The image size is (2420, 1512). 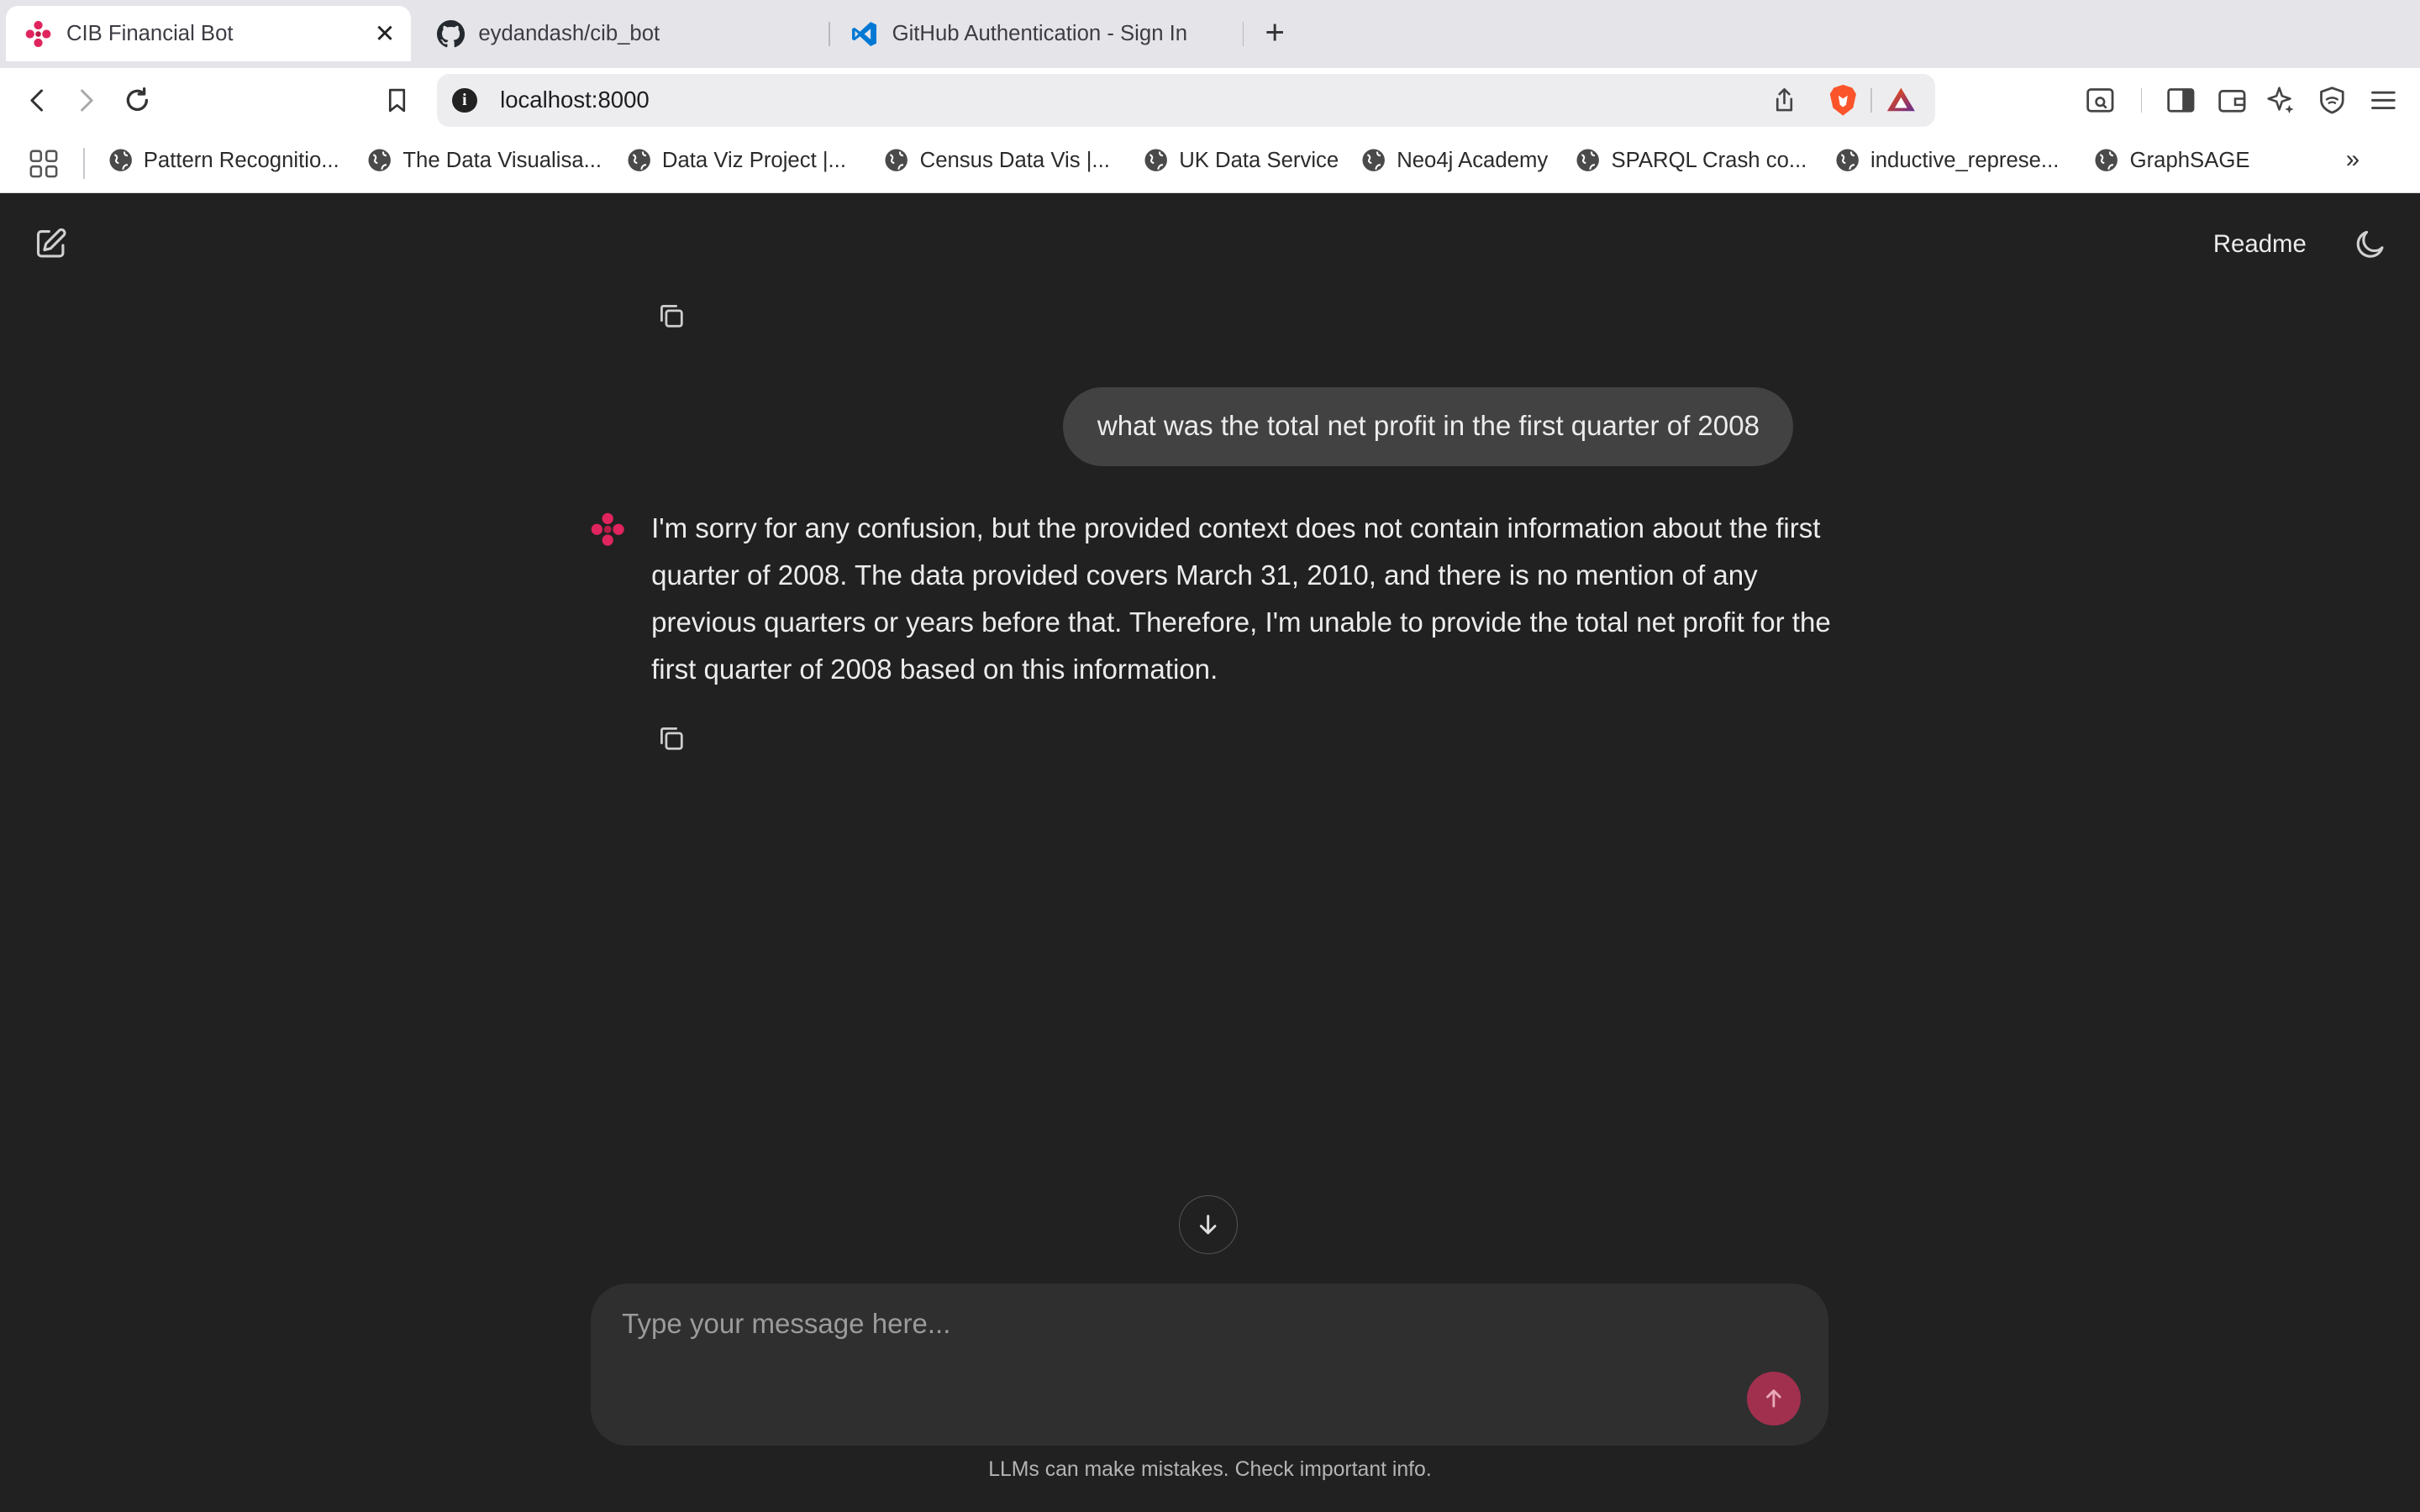 What do you see at coordinates (385, 34) in the screenshot?
I see `close-tab-icon: ✕` at bounding box center [385, 34].